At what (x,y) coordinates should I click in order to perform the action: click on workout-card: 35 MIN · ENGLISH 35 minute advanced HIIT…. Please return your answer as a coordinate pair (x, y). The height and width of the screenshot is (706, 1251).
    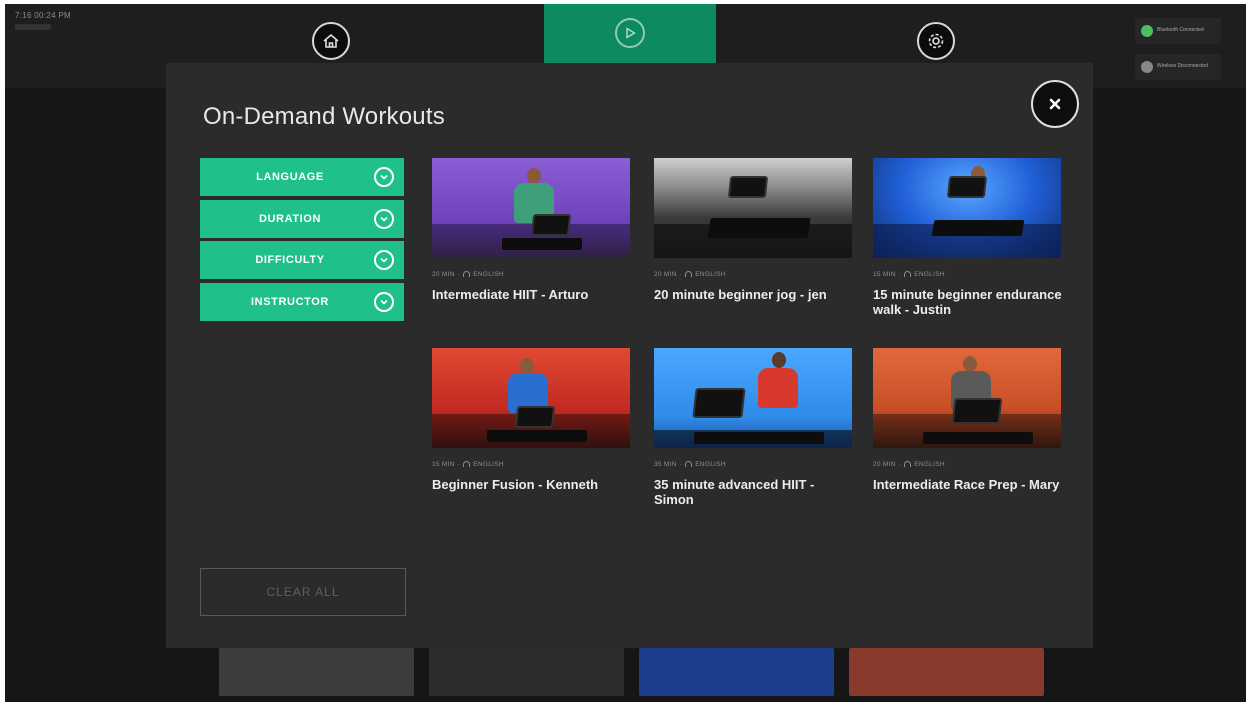
    Looking at the image, I should click on (754, 427).